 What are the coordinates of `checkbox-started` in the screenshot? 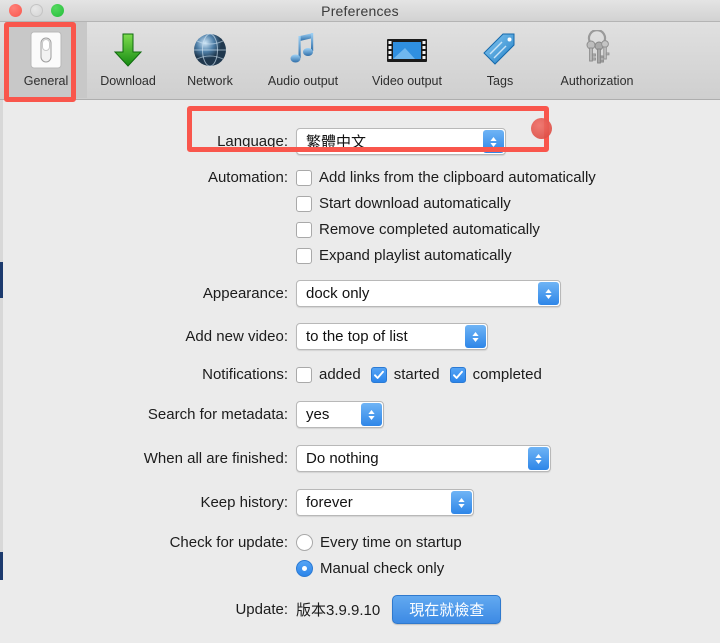 It's located at (378, 374).